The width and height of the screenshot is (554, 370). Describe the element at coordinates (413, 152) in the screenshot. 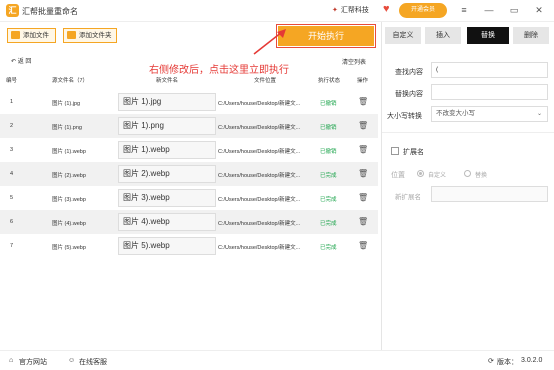

I see `extension-label: 扩展名` at that location.